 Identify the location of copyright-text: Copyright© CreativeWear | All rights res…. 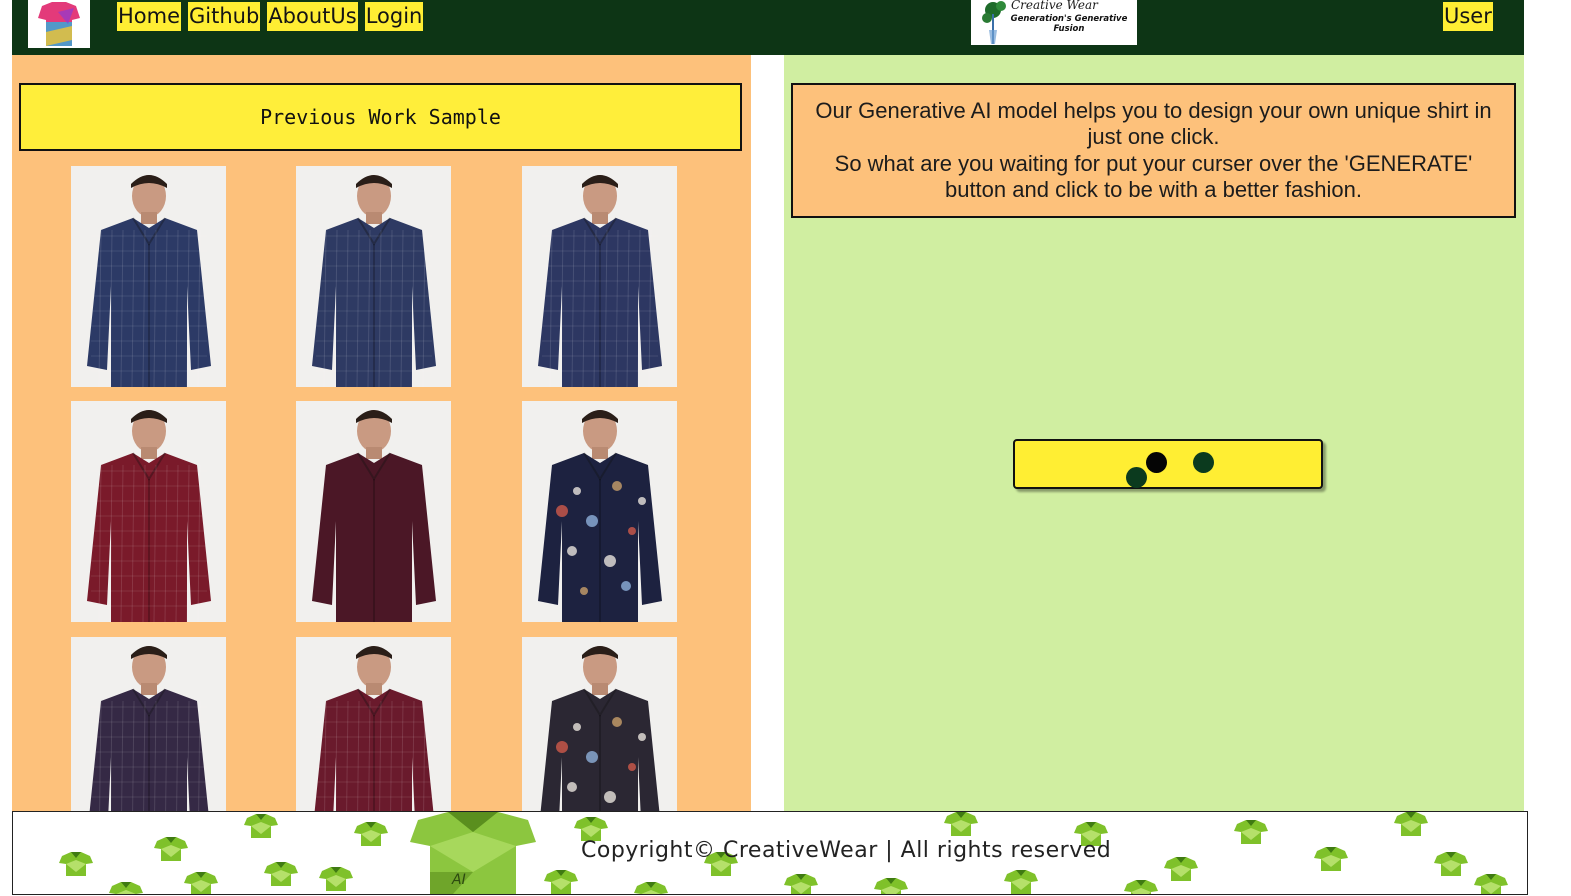
(846, 850).